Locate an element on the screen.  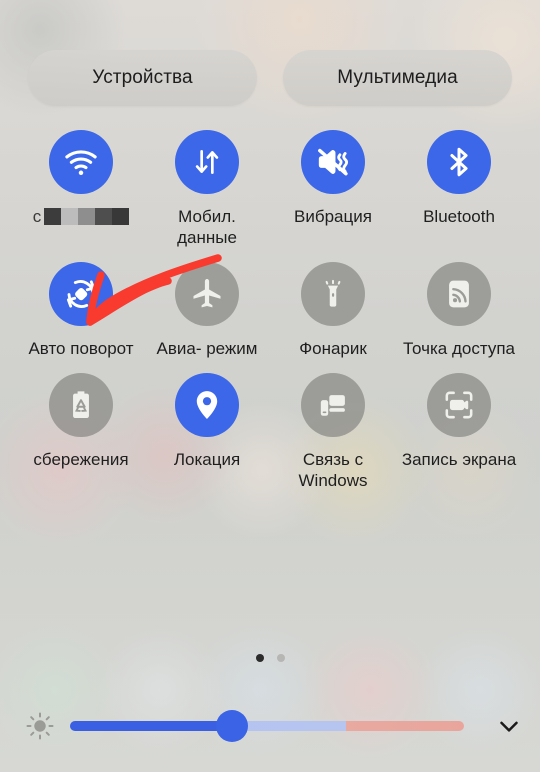
toggle-row: с Мобил. данные Вибрация Bluetooth is located at coordinates (270, 189).